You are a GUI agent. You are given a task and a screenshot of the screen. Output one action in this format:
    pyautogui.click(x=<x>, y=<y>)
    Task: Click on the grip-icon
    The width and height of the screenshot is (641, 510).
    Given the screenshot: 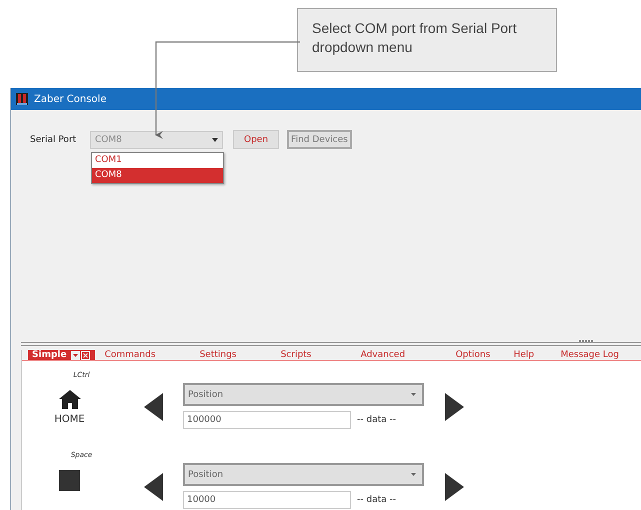 What is the action you would take?
    pyautogui.click(x=586, y=341)
    